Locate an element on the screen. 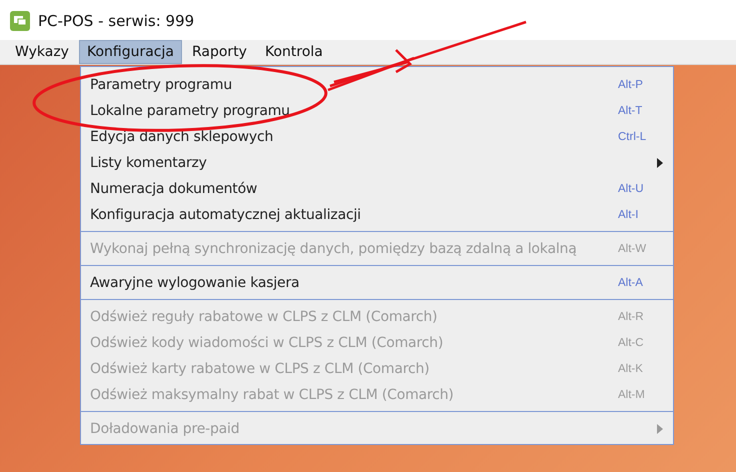 This screenshot has width=736, height=472. shortcut-text: Alt-R is located at coordinates (631, 317).